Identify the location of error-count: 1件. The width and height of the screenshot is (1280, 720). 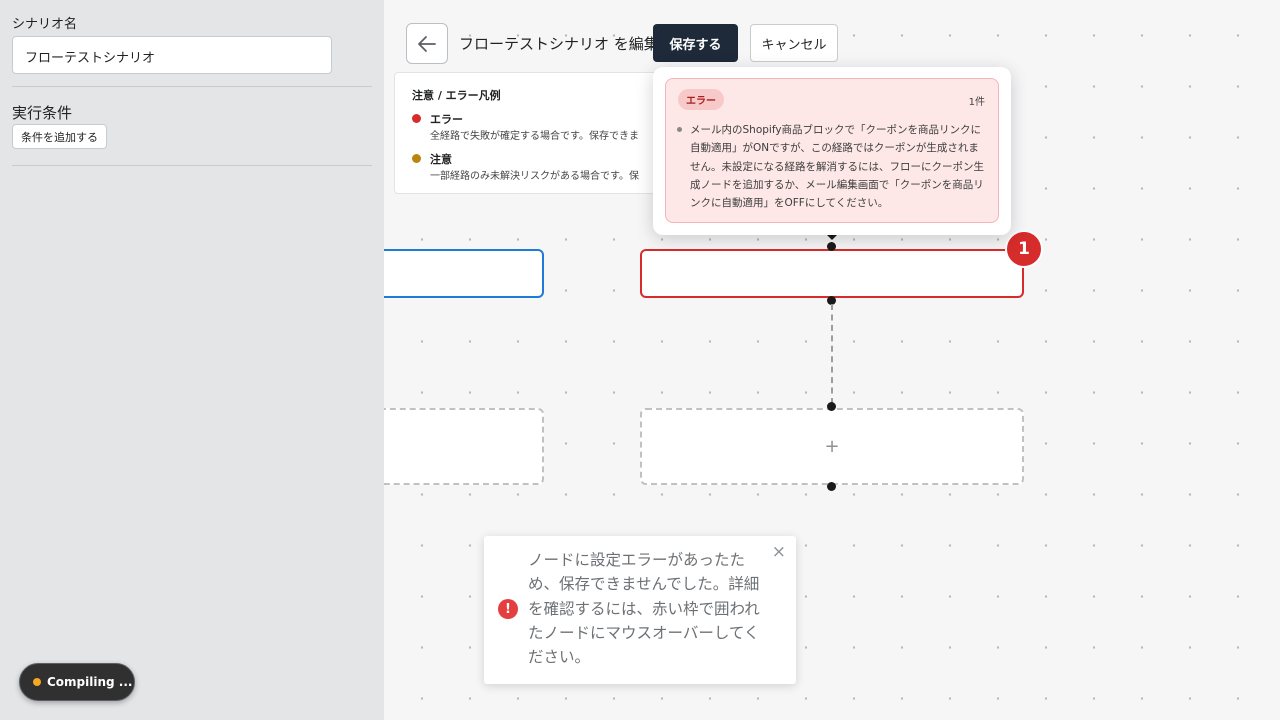
(976, 102).